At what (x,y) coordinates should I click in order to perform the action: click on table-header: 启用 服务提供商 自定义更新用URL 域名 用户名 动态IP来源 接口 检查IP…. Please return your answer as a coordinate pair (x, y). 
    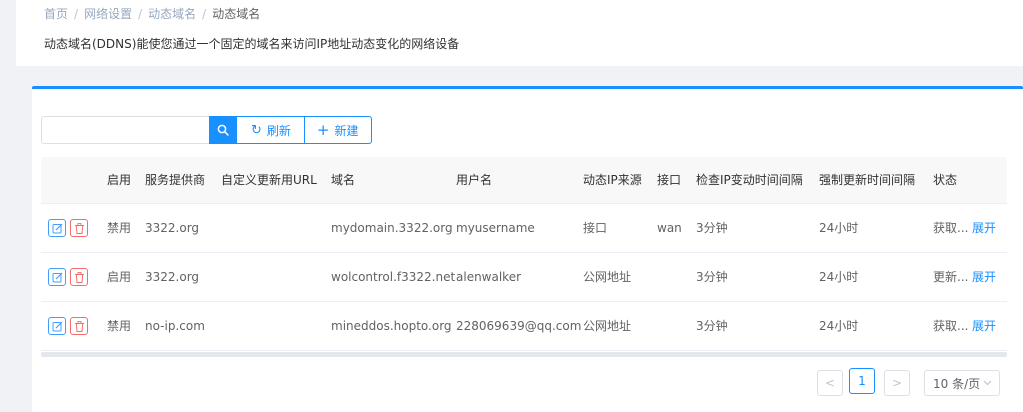
    Looking at the image, I should click on (524, 180).